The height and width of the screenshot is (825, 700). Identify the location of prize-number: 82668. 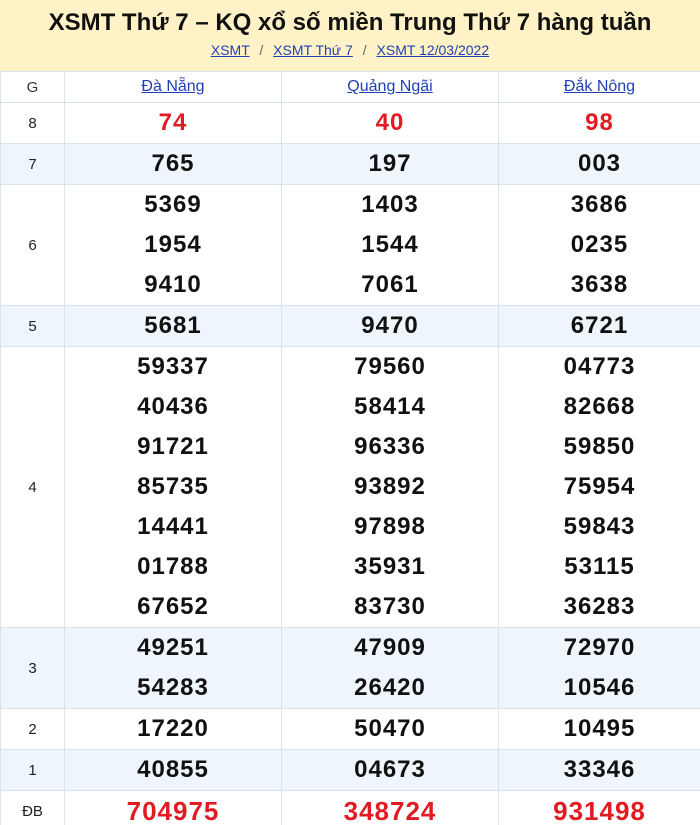
(599, 406).